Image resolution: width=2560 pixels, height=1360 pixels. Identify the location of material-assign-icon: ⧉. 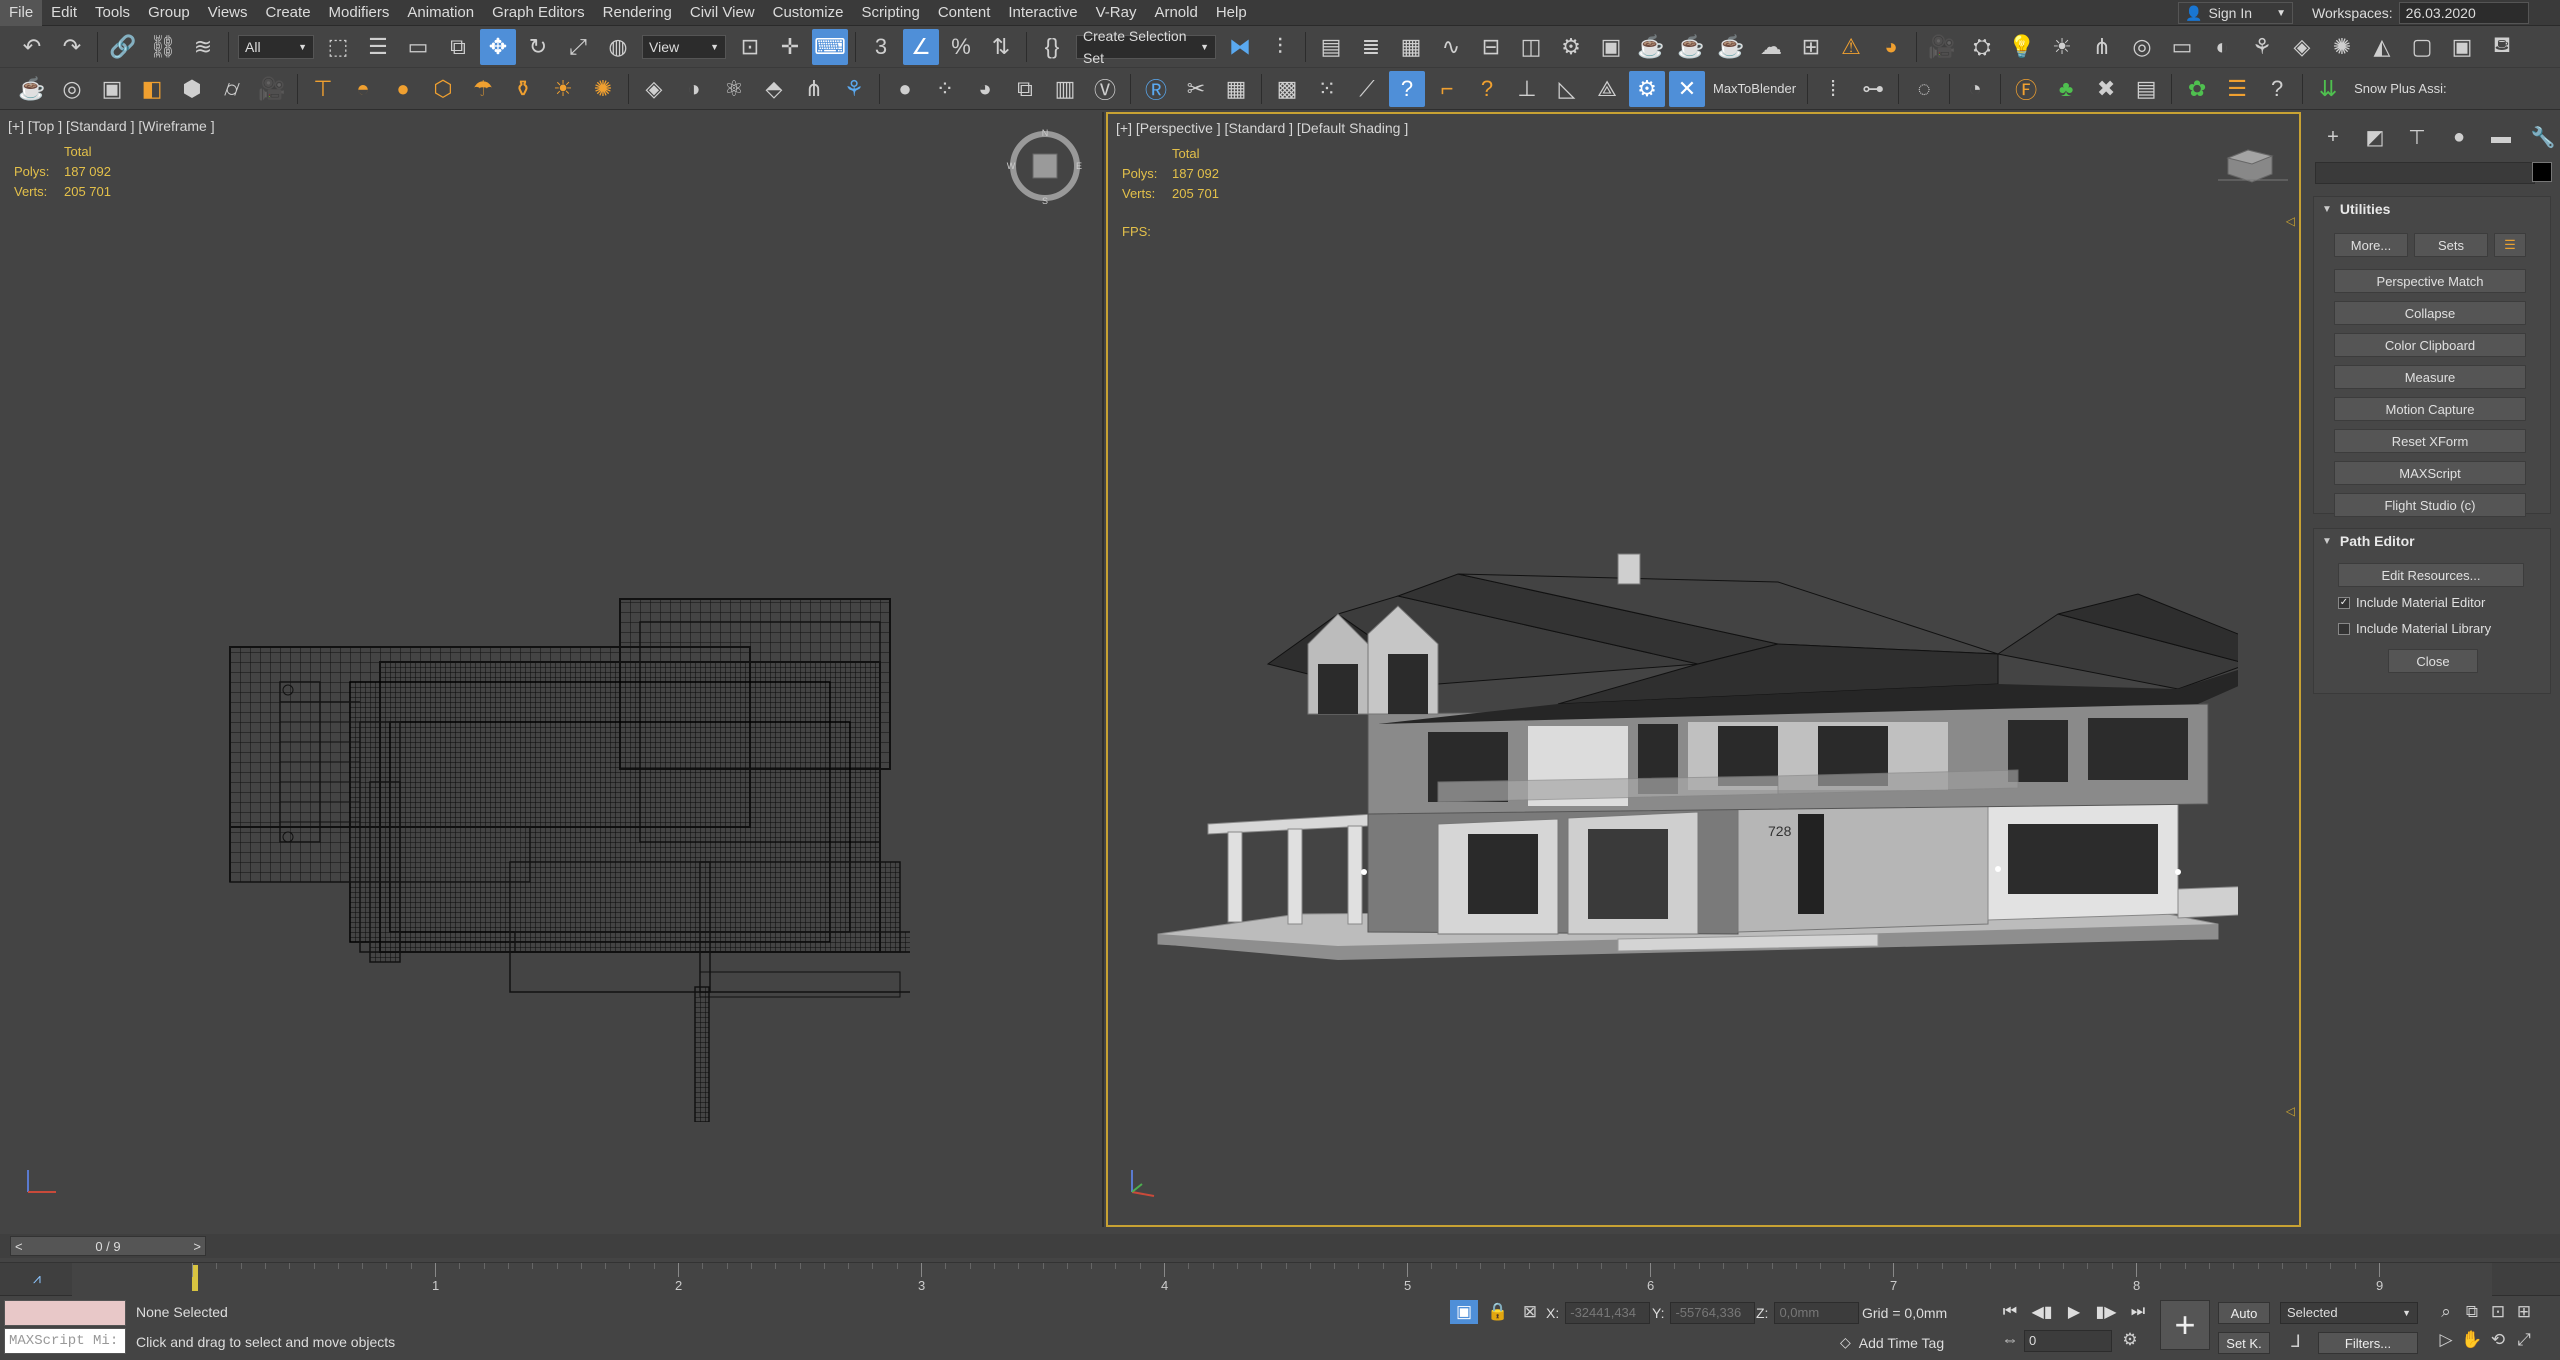
(1025, 89).